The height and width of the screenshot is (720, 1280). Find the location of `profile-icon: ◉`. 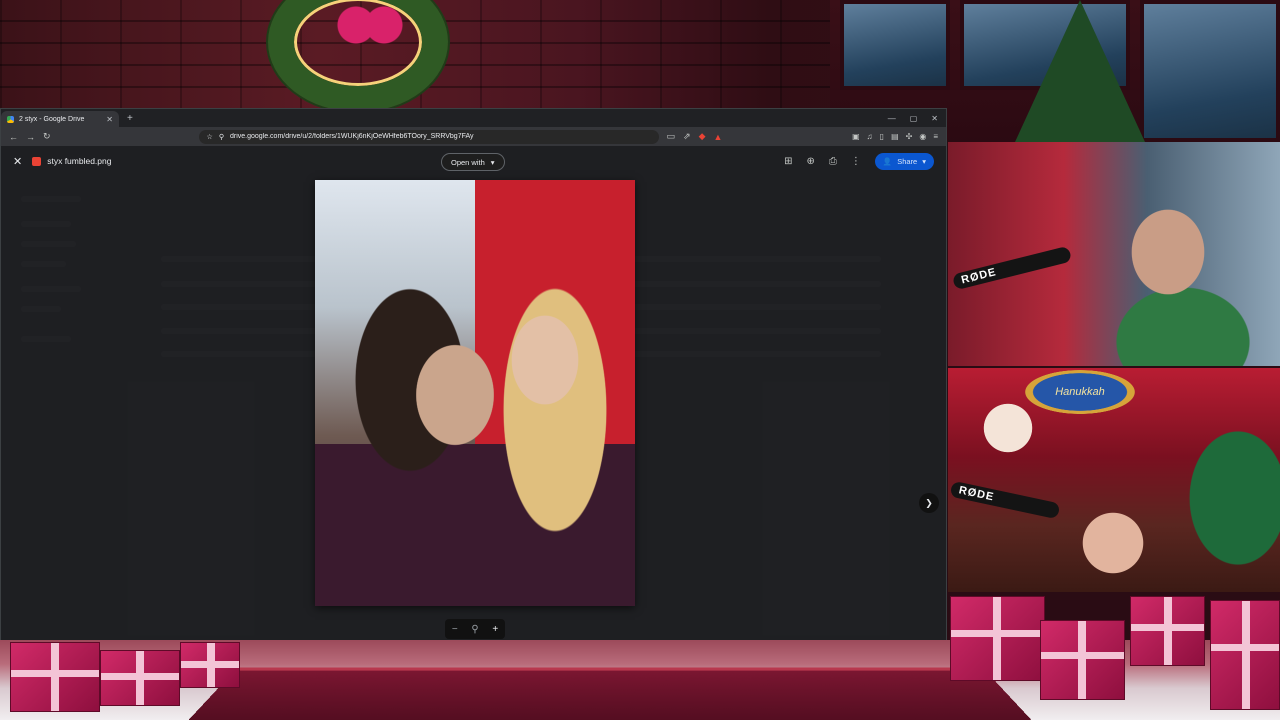

profile-icon: ◉ is located at coordinates (922, 136).